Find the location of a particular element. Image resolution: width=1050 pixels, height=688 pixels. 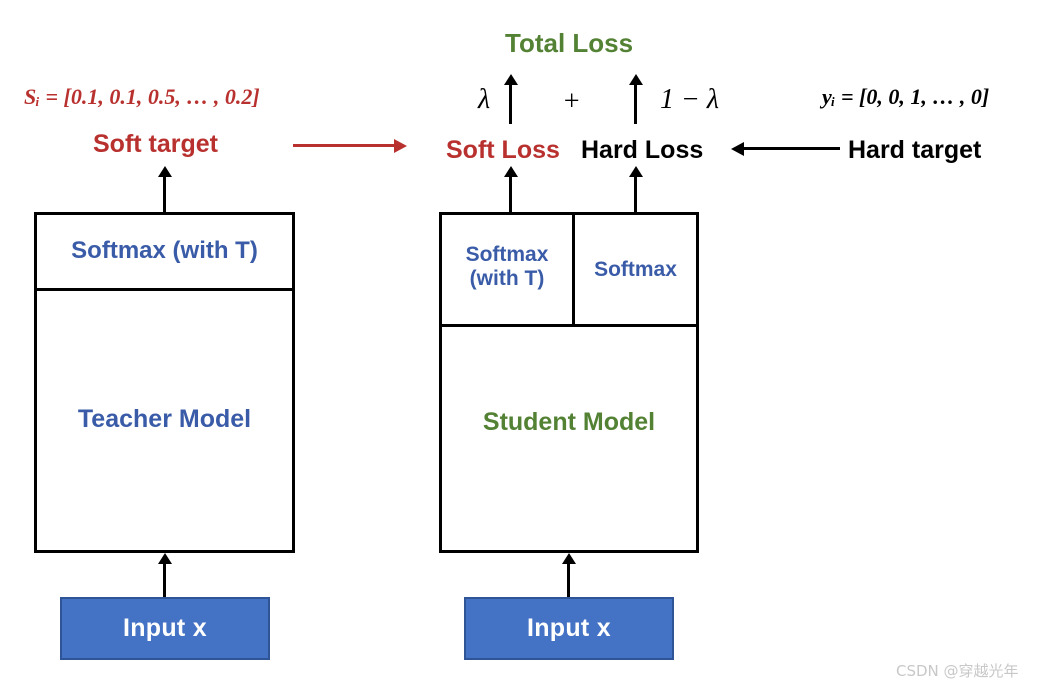

soft-loss-label: Soft Loss is located at coordinates (503, 150).